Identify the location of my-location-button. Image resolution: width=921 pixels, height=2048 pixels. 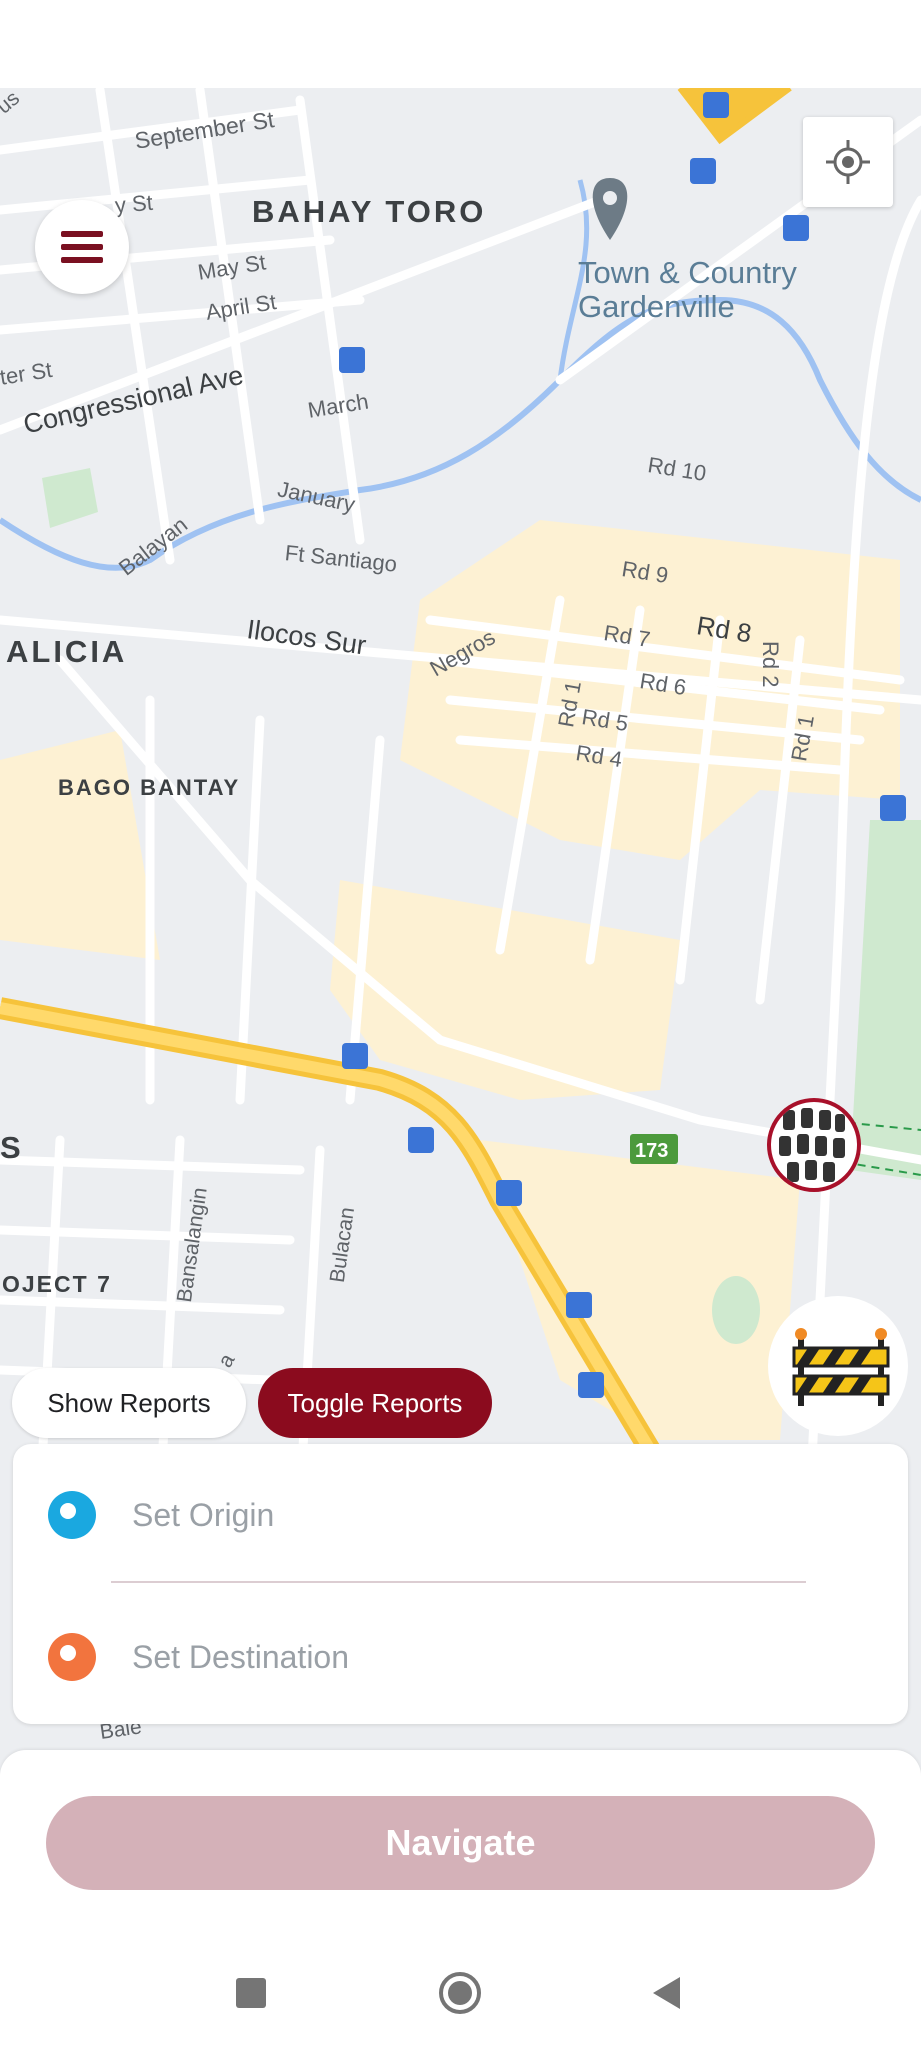
(848, 162).